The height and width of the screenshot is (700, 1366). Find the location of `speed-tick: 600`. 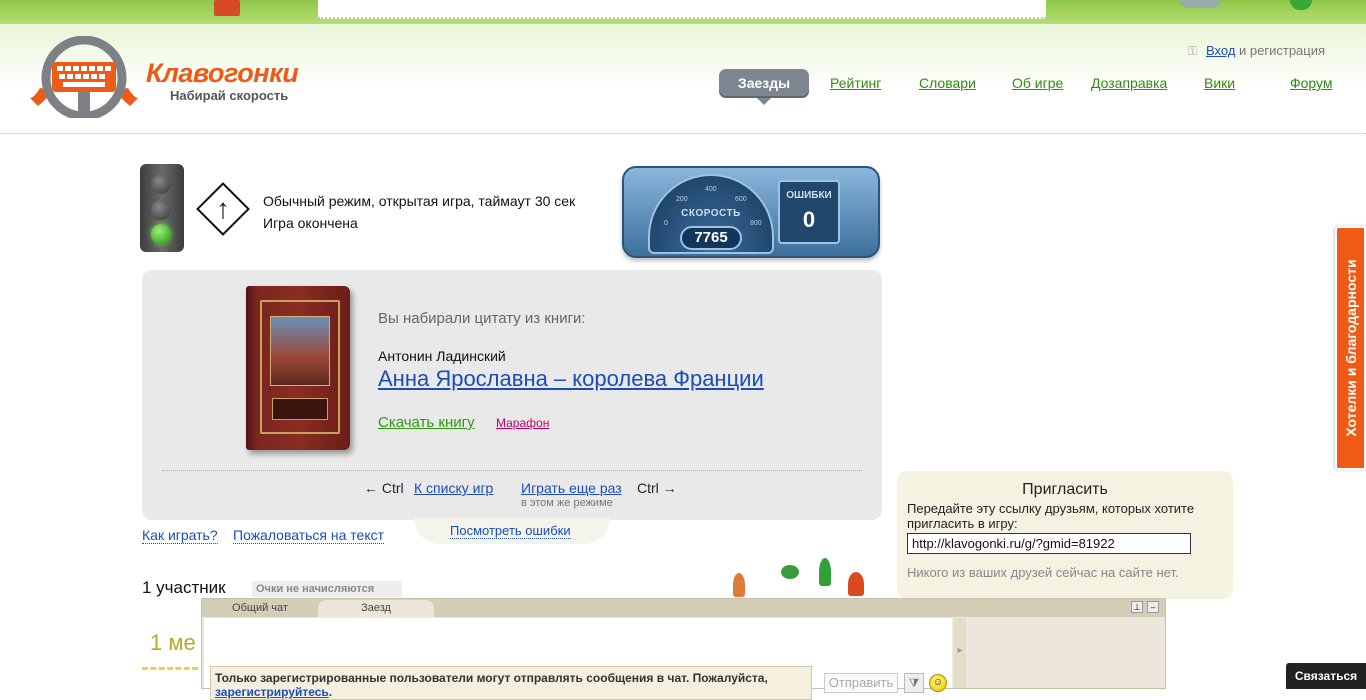

speed-tick: 600 is located at coordinates (741, 199).